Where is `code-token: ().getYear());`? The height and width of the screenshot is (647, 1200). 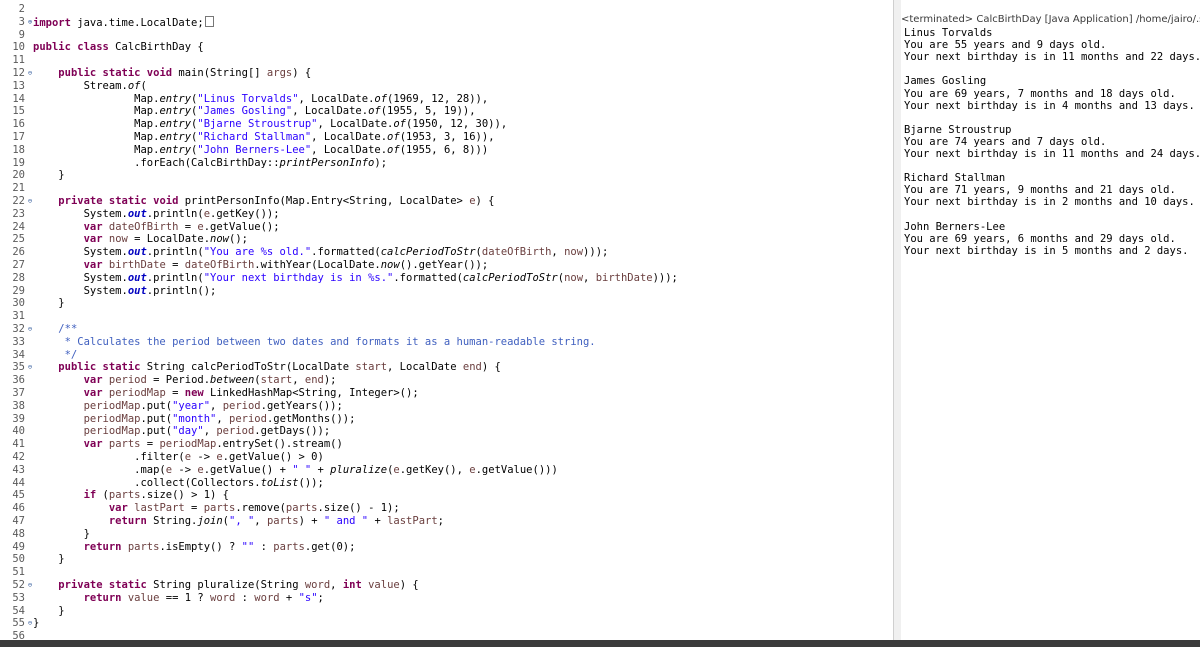
code-token: ().getYear()); is located at coordinates (444, 265).